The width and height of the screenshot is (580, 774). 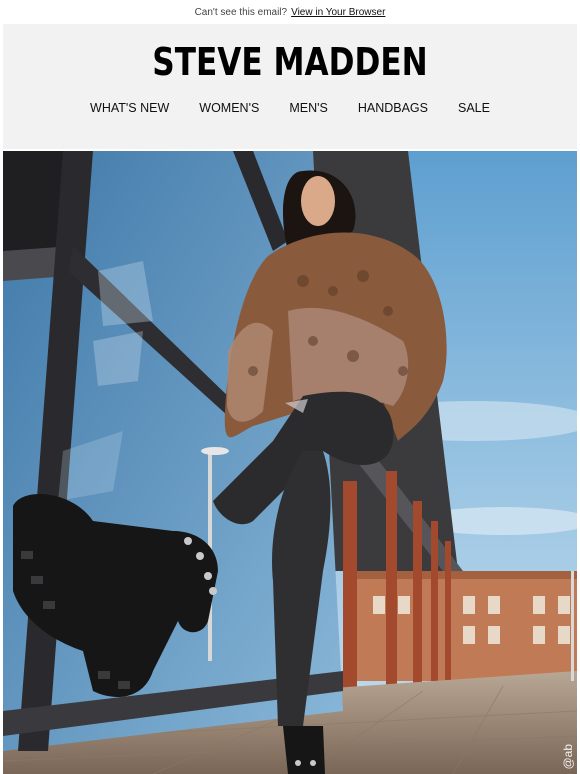 I want to click on nav-handbags: HANDBAGS, so click(x=393, y=108).